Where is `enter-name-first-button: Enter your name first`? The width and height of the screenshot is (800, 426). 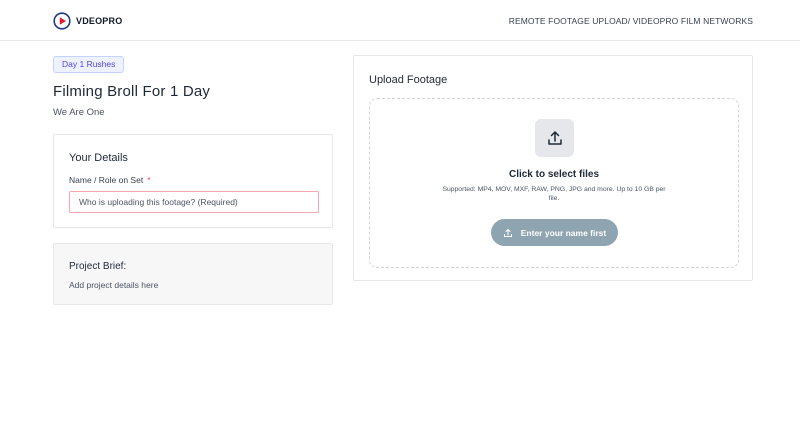 enter-name-first-button: Enter your name first is located at coordinates (554, 232).